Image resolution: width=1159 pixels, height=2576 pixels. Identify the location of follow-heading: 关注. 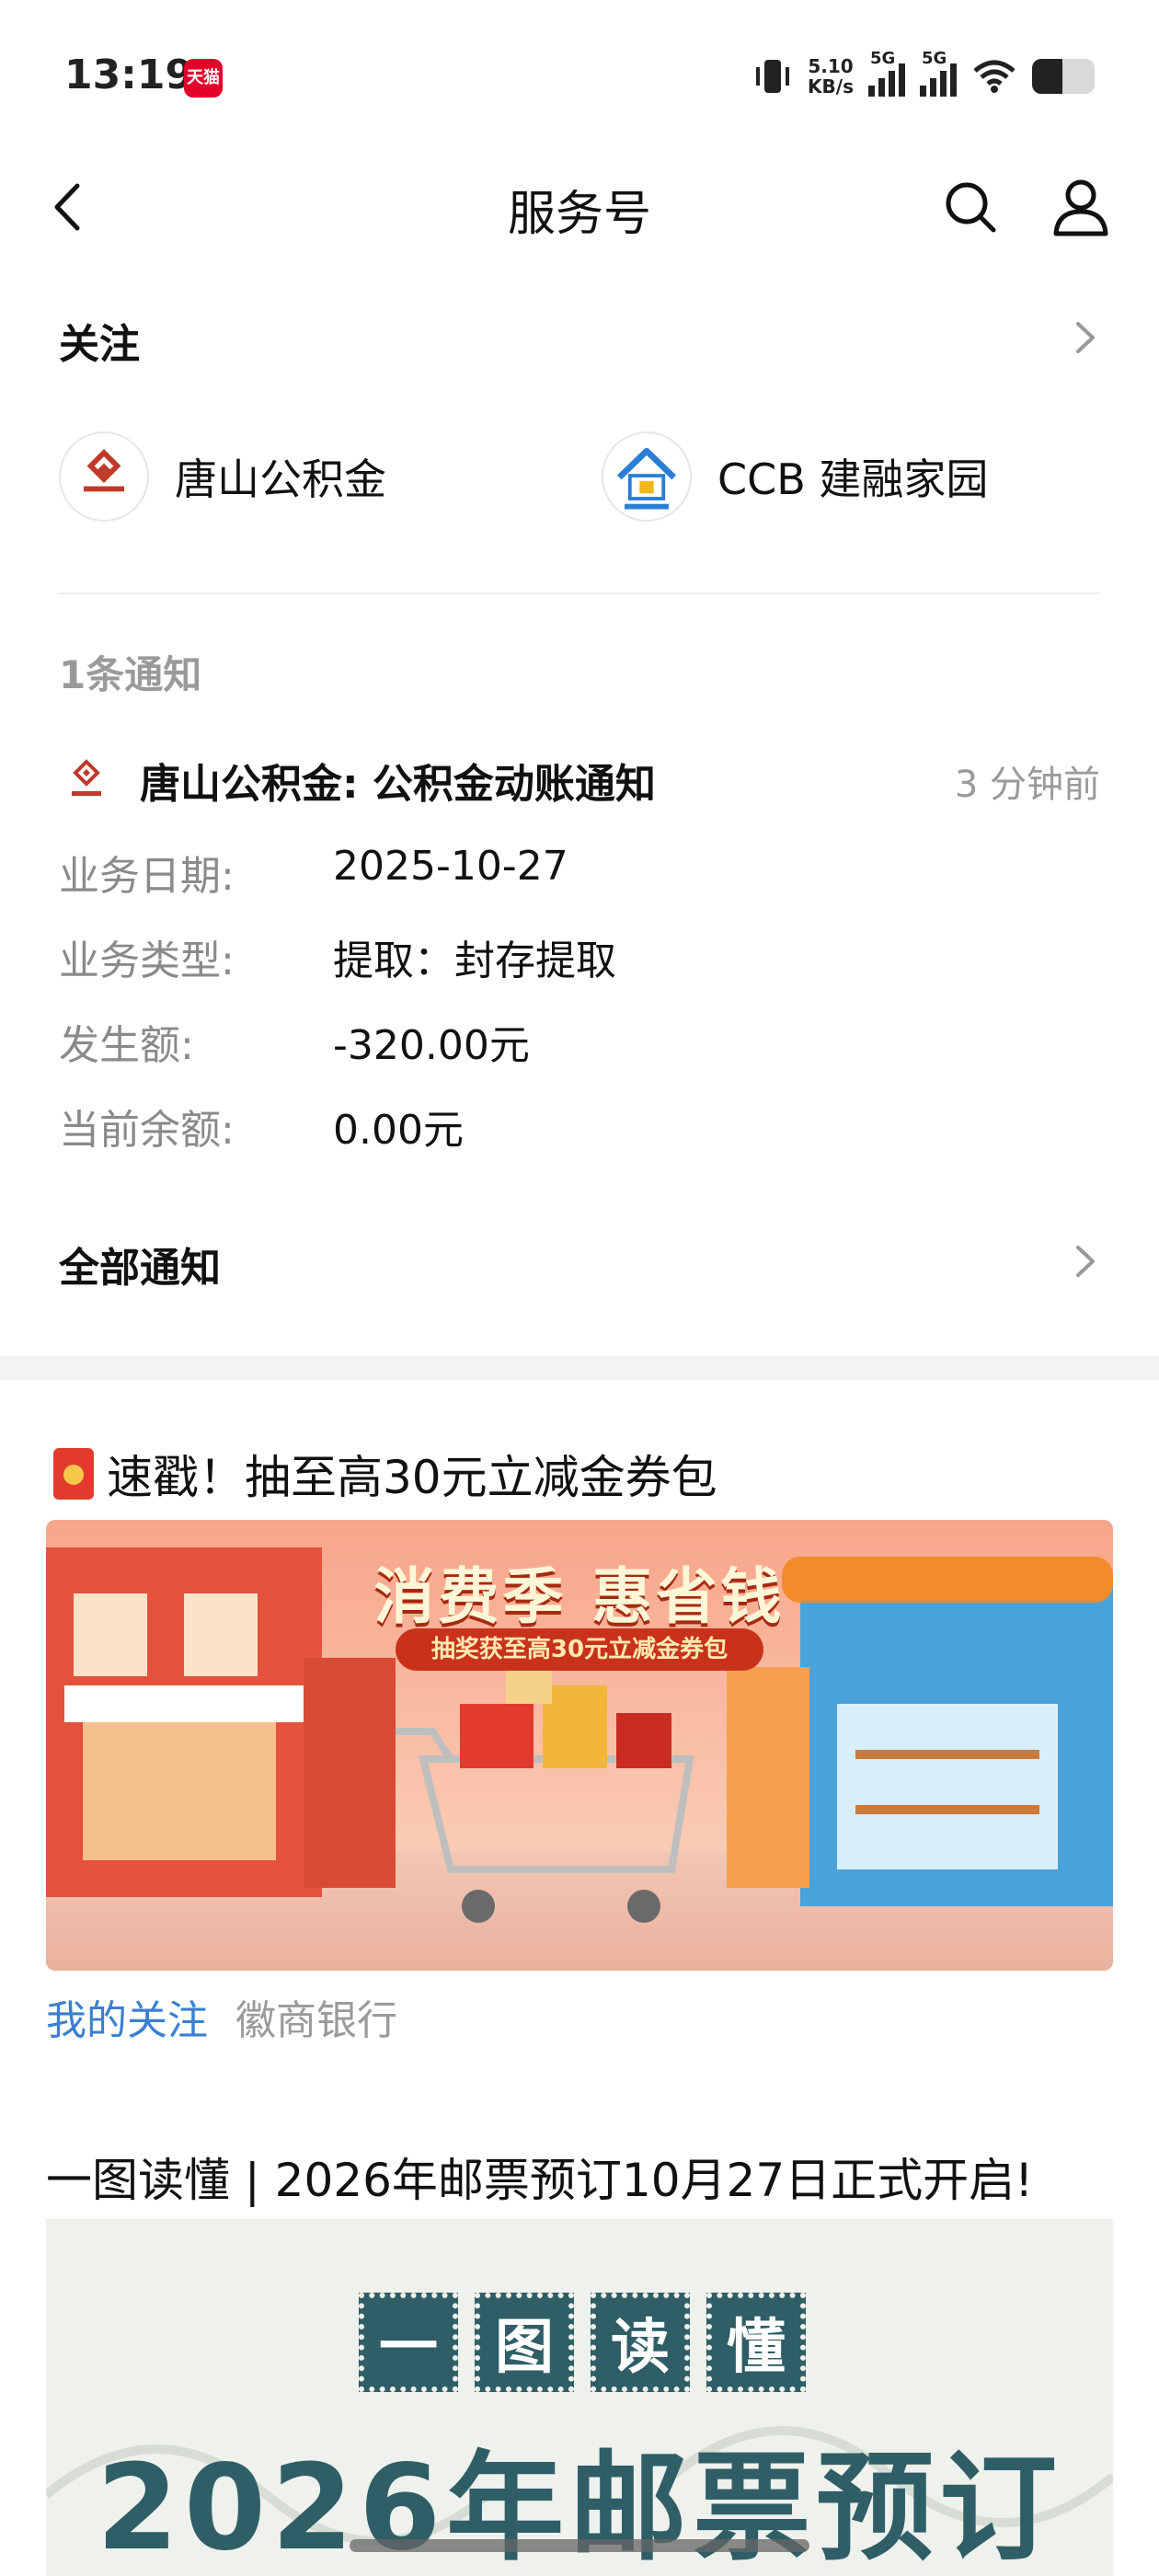
(99, 340).